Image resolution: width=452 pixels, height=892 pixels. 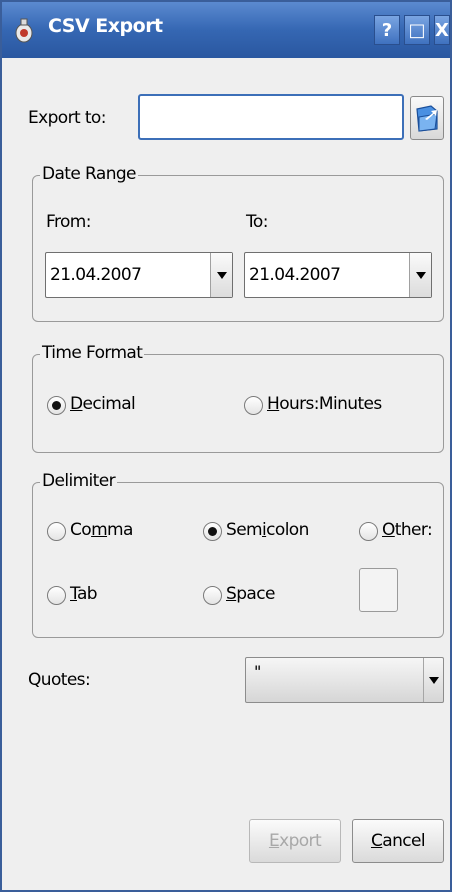 I want to click on from-label: From:, so click(x=68, y=222).